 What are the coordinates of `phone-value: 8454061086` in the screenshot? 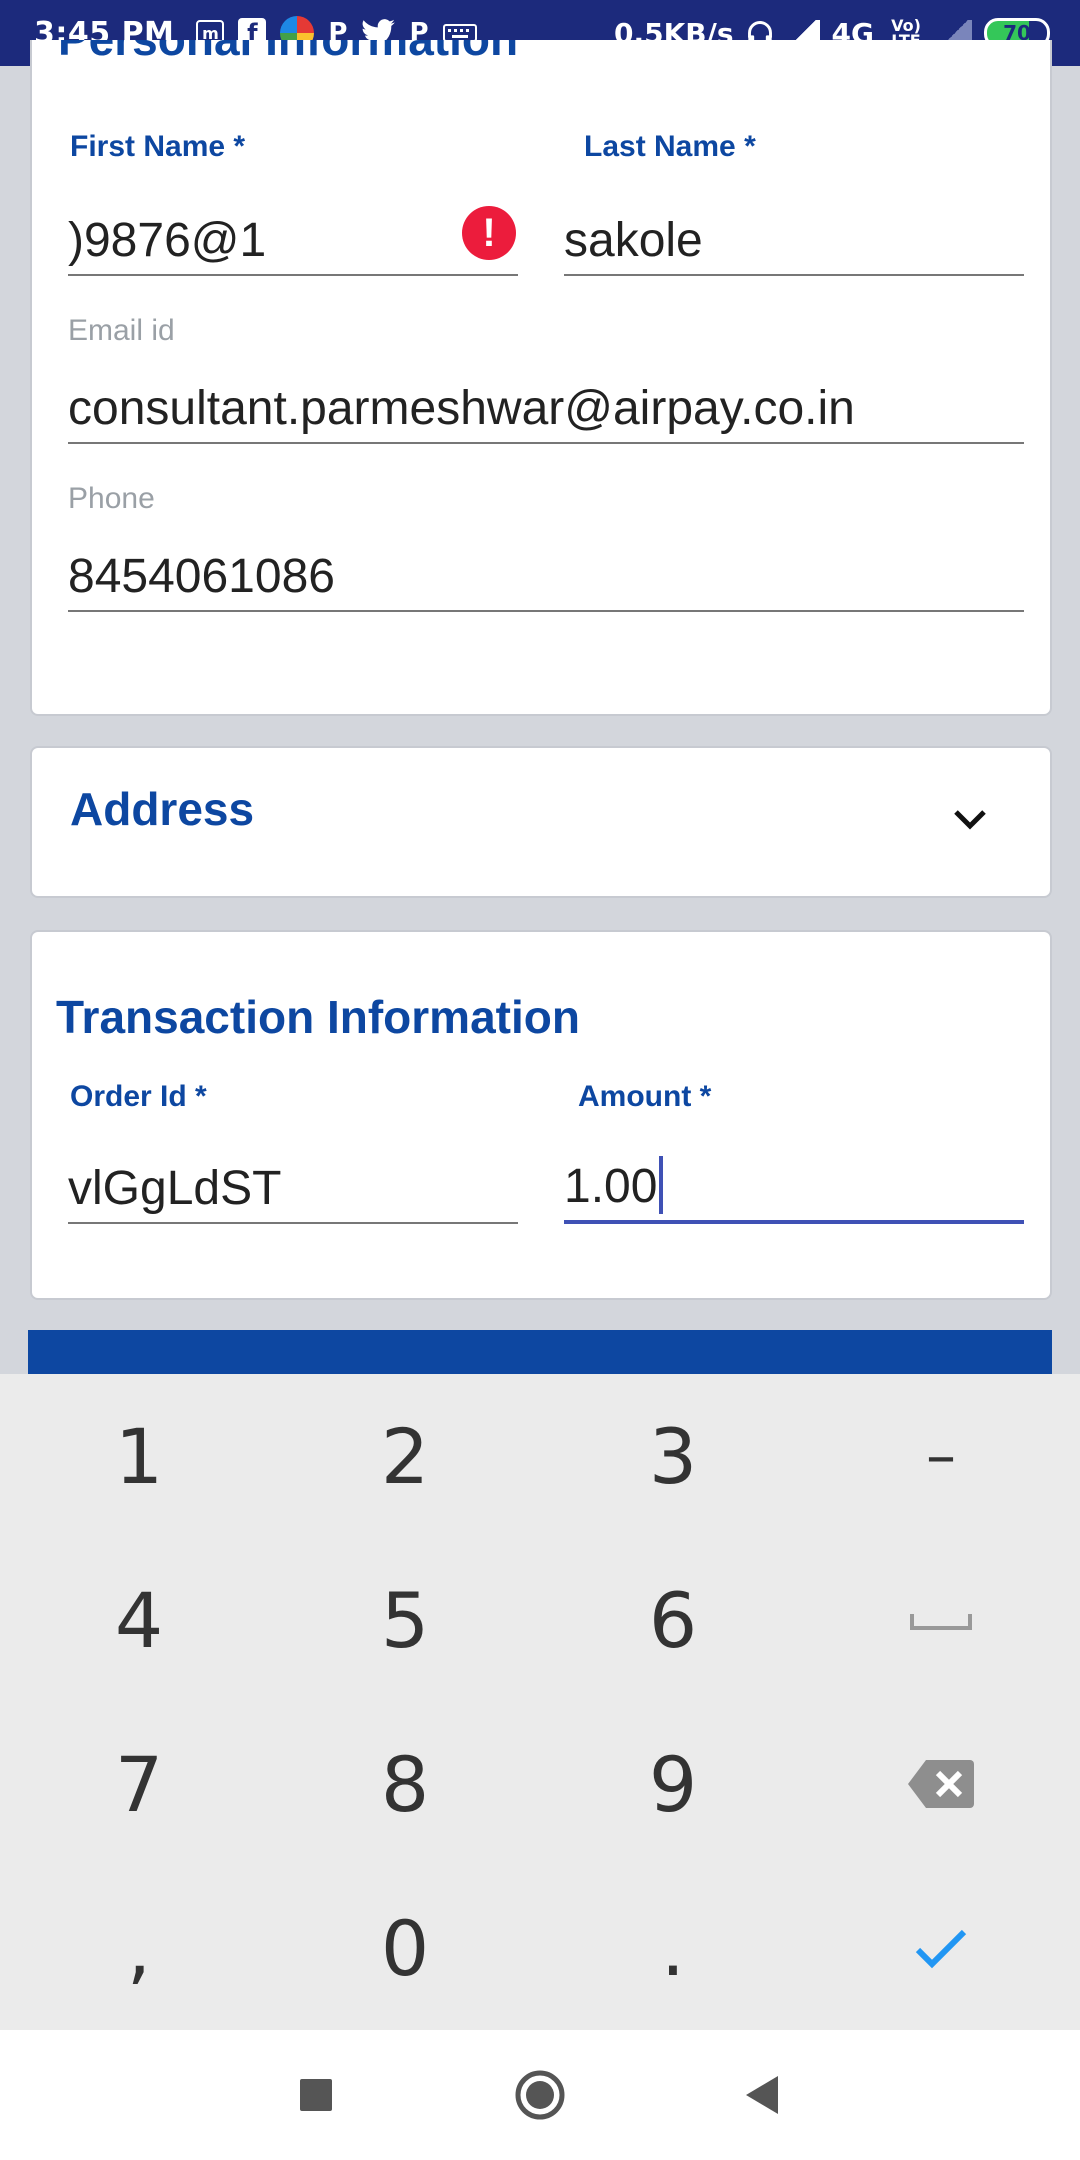 It's located at (201, 576).